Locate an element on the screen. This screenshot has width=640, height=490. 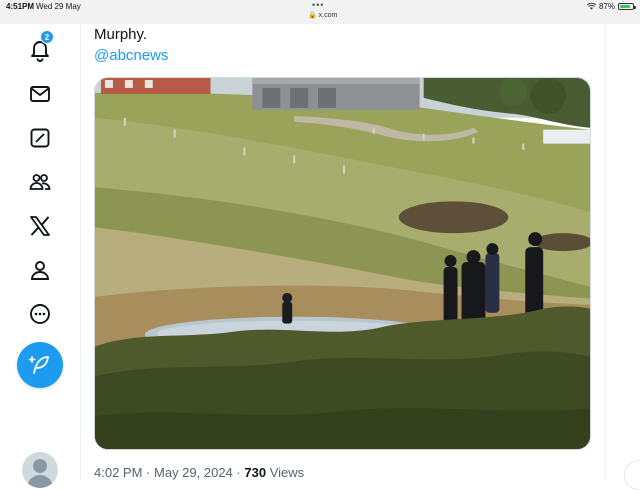
status-time: 4:51PM is located at coordinates (20, 6).